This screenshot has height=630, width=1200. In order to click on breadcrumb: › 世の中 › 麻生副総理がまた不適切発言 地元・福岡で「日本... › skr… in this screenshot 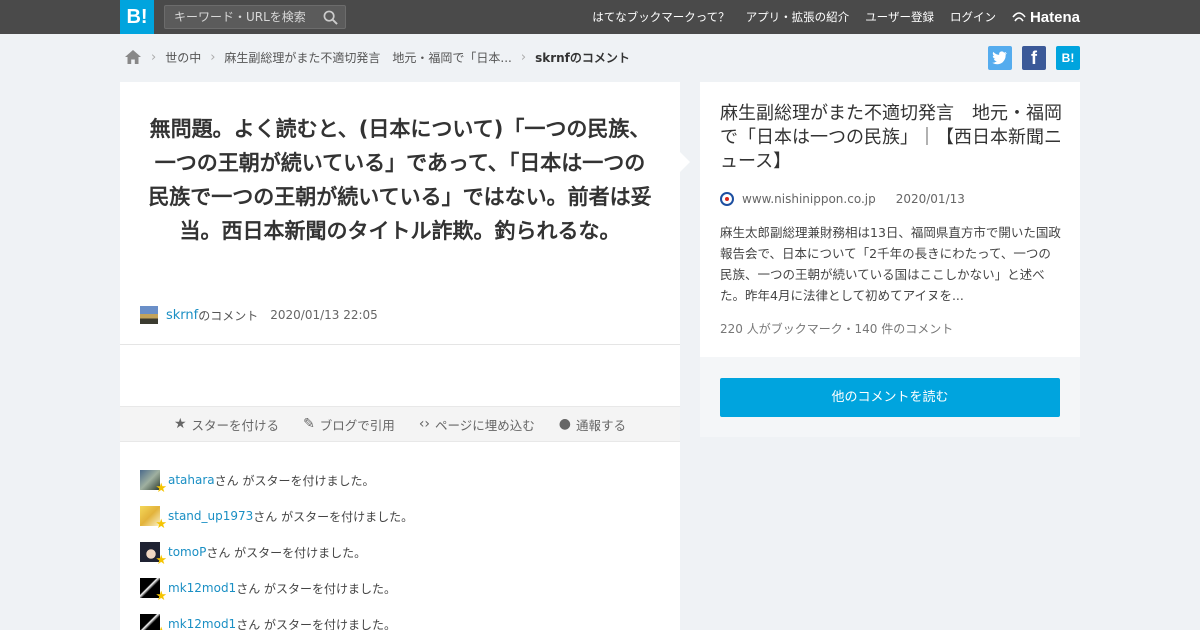, I will do `click(377, 57)`.